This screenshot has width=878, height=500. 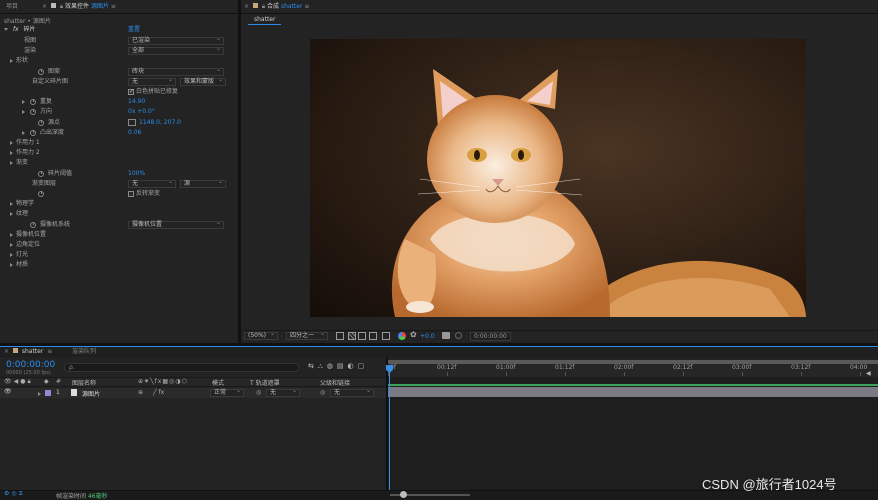 What do you see at coordinates (490, 336) in the screenshot?
I see `viewer-timecode: 0:00:00:00` at bounding box center [490, 336].